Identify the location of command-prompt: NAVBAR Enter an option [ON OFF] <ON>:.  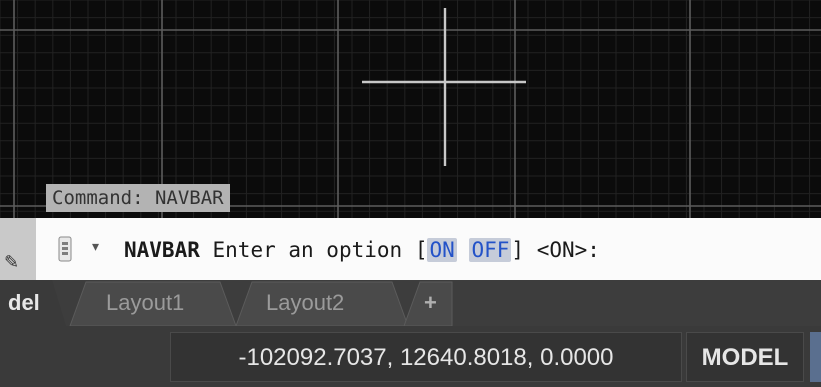
(362, 250).